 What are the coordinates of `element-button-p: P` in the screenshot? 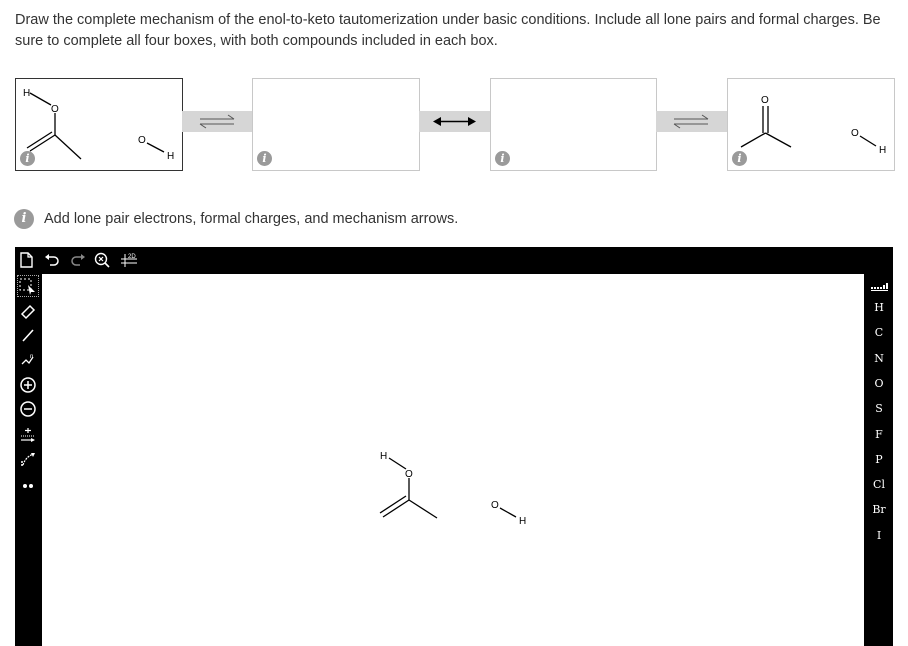 It's located at (879, 459).